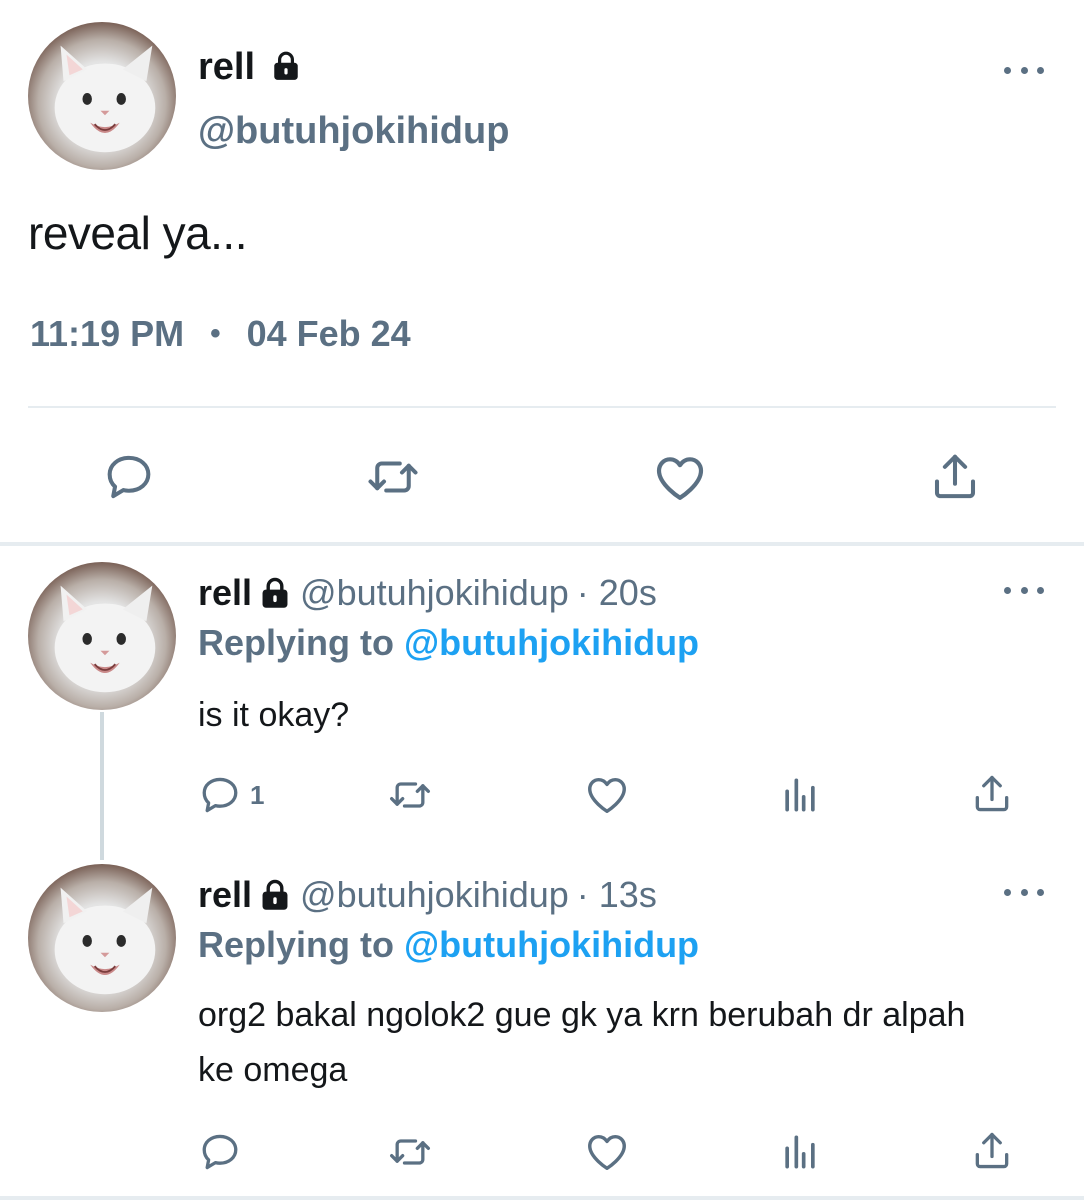  What do you see at coordinates (353, 131) in the screenshot?
I see `main-author-handle: @butuhjokihidup` at bounding box center [353, 131].